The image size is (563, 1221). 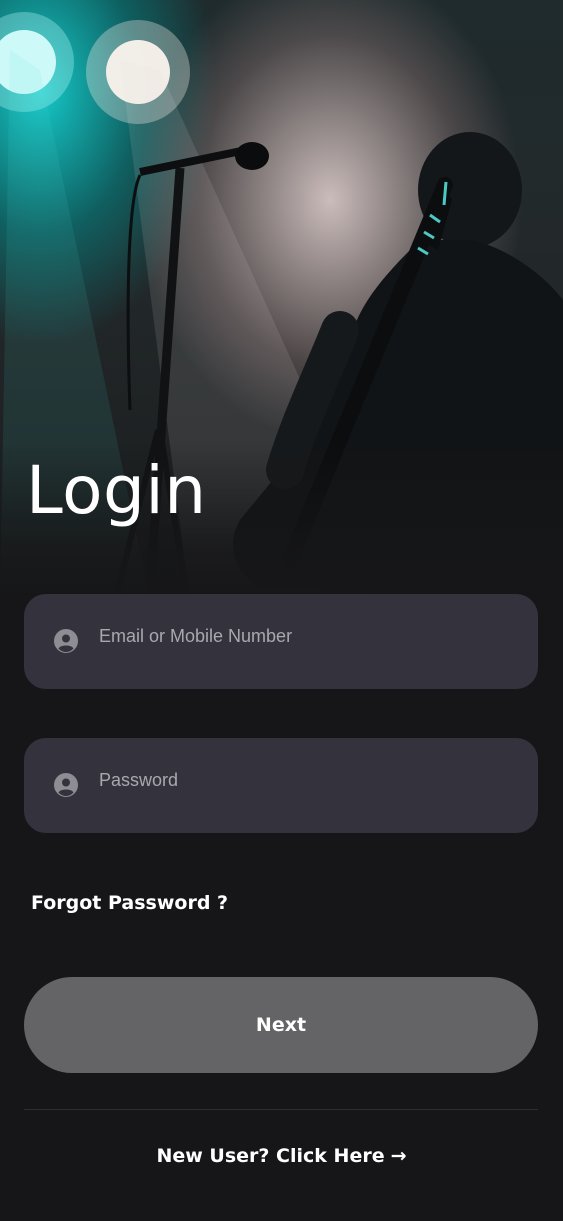 I want to click on password-field-container, so click(x=281, y=785).